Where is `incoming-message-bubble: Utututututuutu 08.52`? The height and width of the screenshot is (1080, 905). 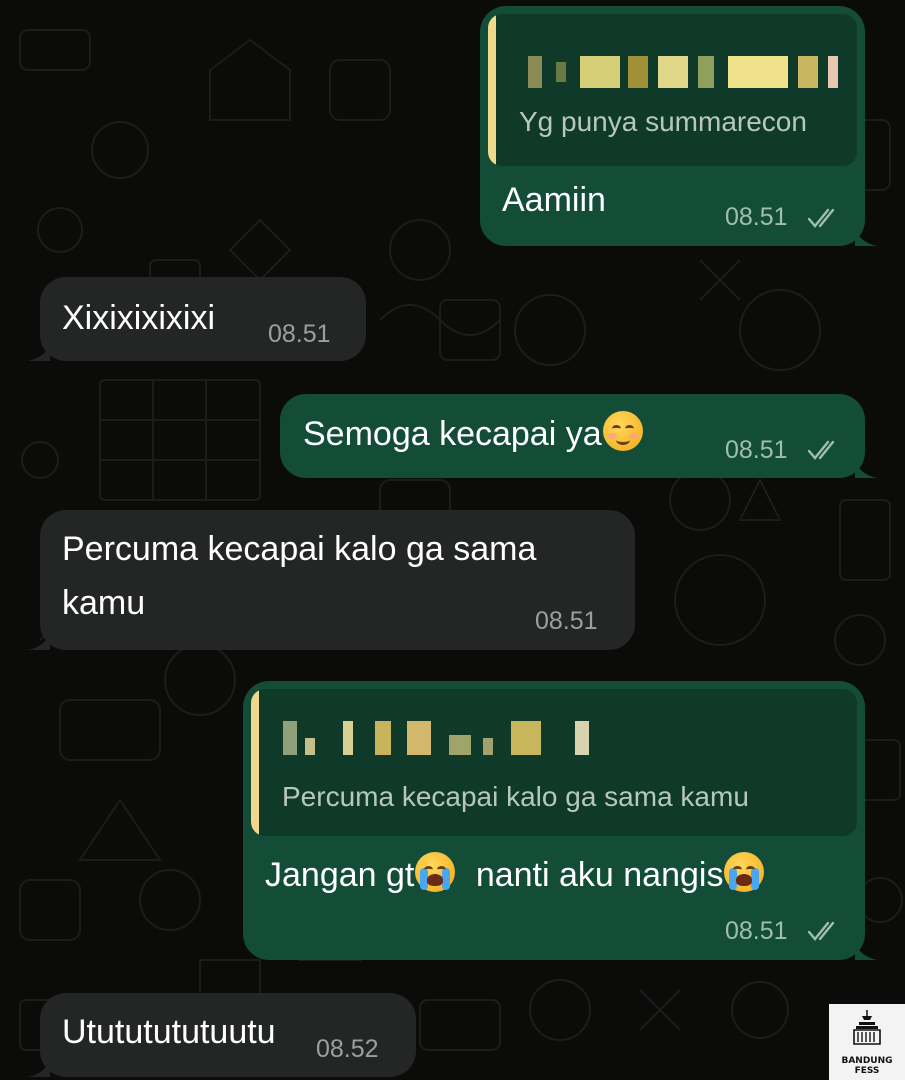 incoming-message-bubble: Utututututuutu 08.52 is located at coordinates (222, 1035).